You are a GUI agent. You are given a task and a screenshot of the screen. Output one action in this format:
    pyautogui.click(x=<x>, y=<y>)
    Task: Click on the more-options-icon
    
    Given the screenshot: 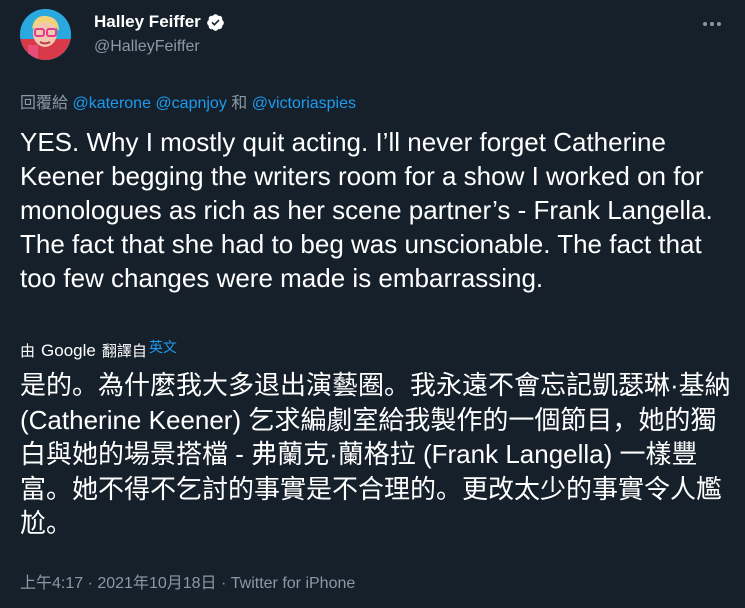 What is the action you would take?
    pyautogui.click(x=712, y=24)
    